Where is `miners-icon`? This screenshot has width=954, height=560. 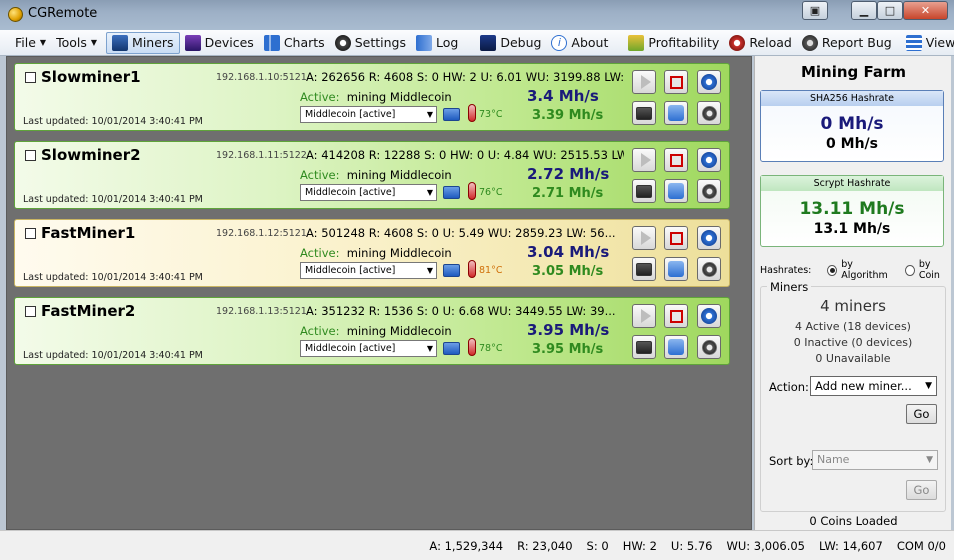
miners-icon is located at coordinates (120, 42).